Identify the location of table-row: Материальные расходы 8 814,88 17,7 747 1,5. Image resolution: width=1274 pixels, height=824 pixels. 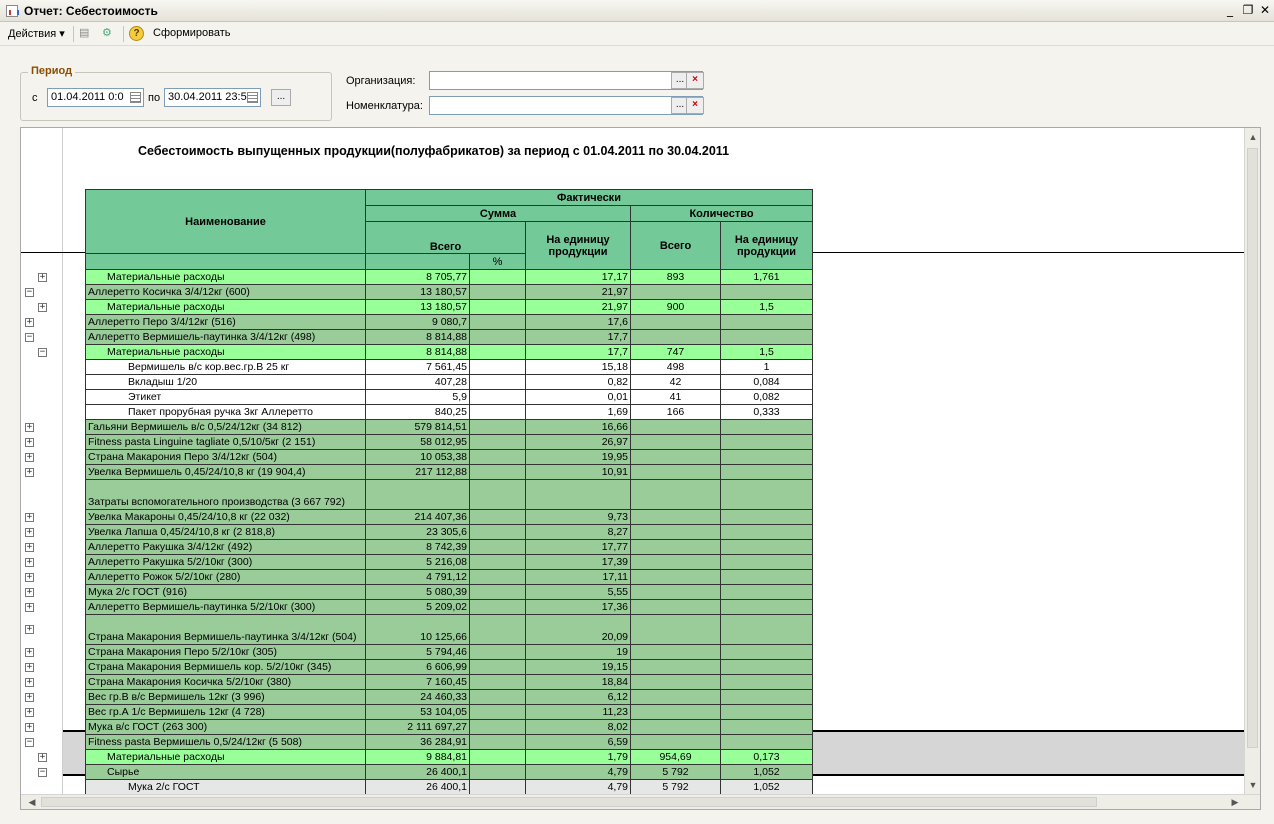
(449, 352).